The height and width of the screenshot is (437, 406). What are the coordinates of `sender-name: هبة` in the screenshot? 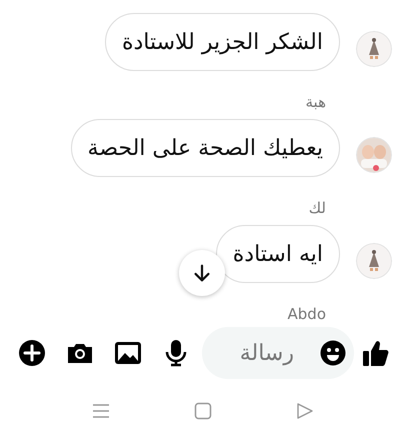 It's located at (316, 102).